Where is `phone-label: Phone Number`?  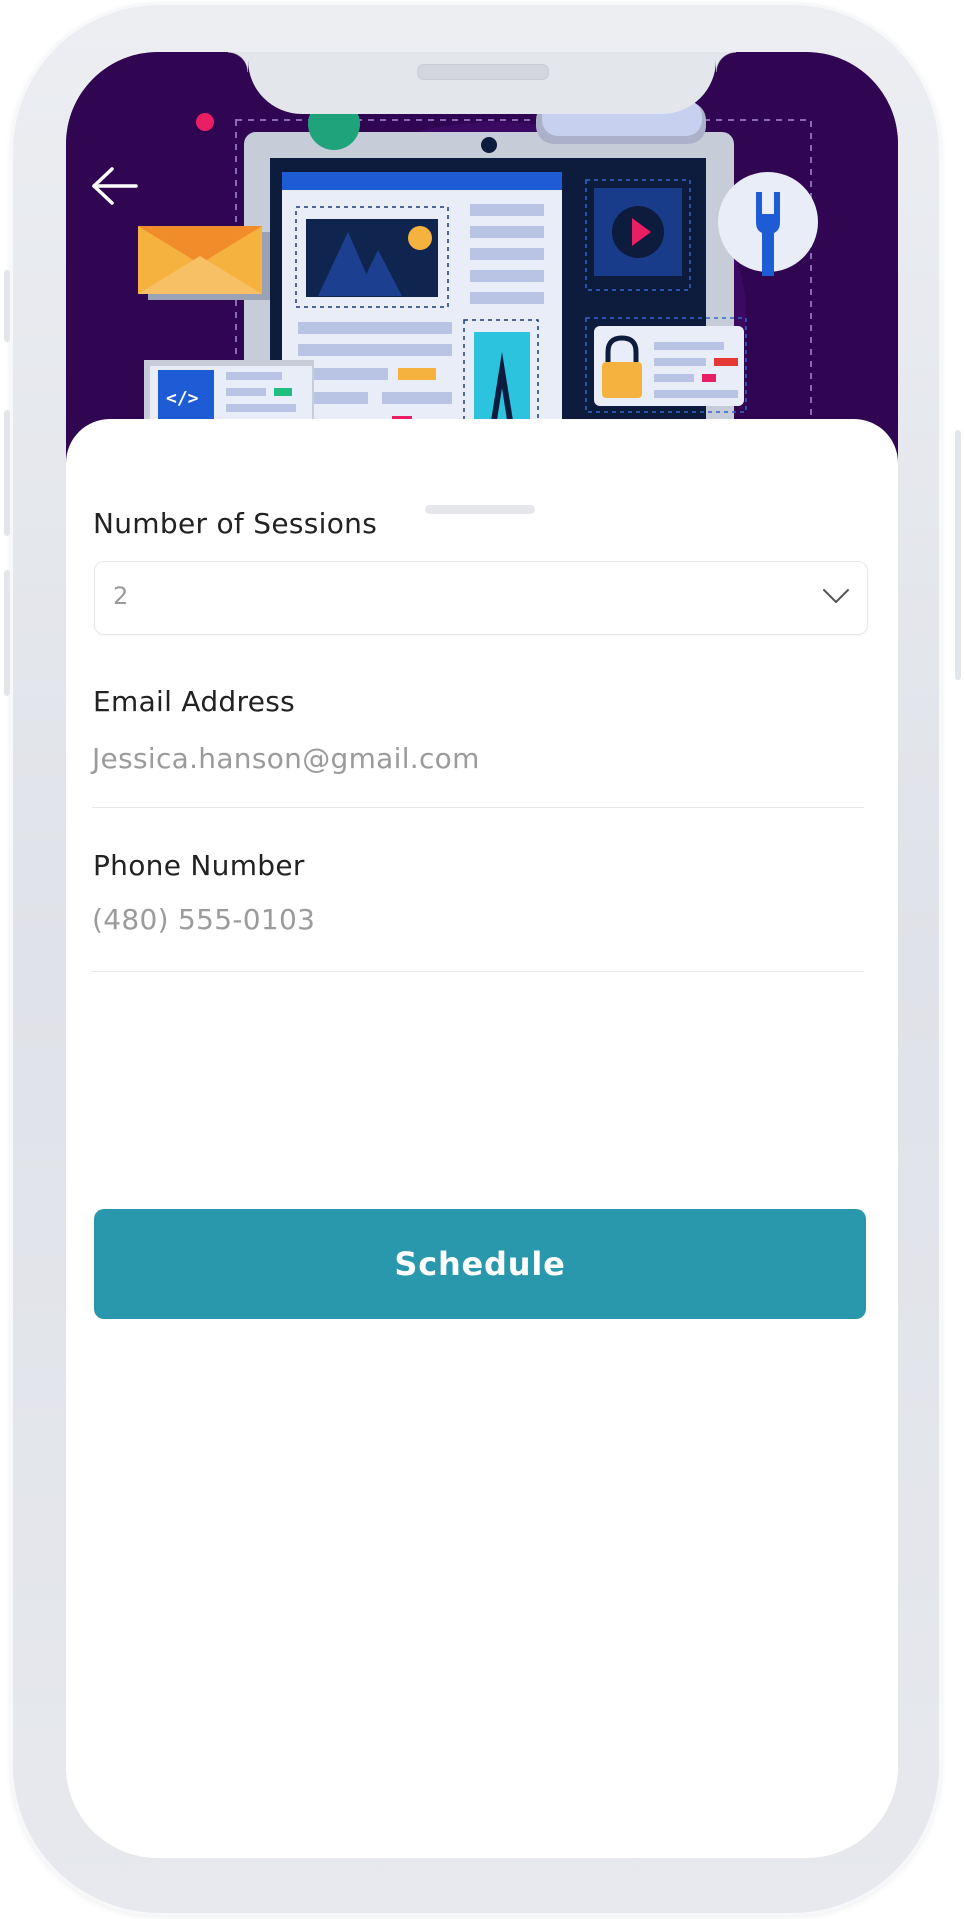
phone-label: Phone Number is located at coordinates (199, 865).